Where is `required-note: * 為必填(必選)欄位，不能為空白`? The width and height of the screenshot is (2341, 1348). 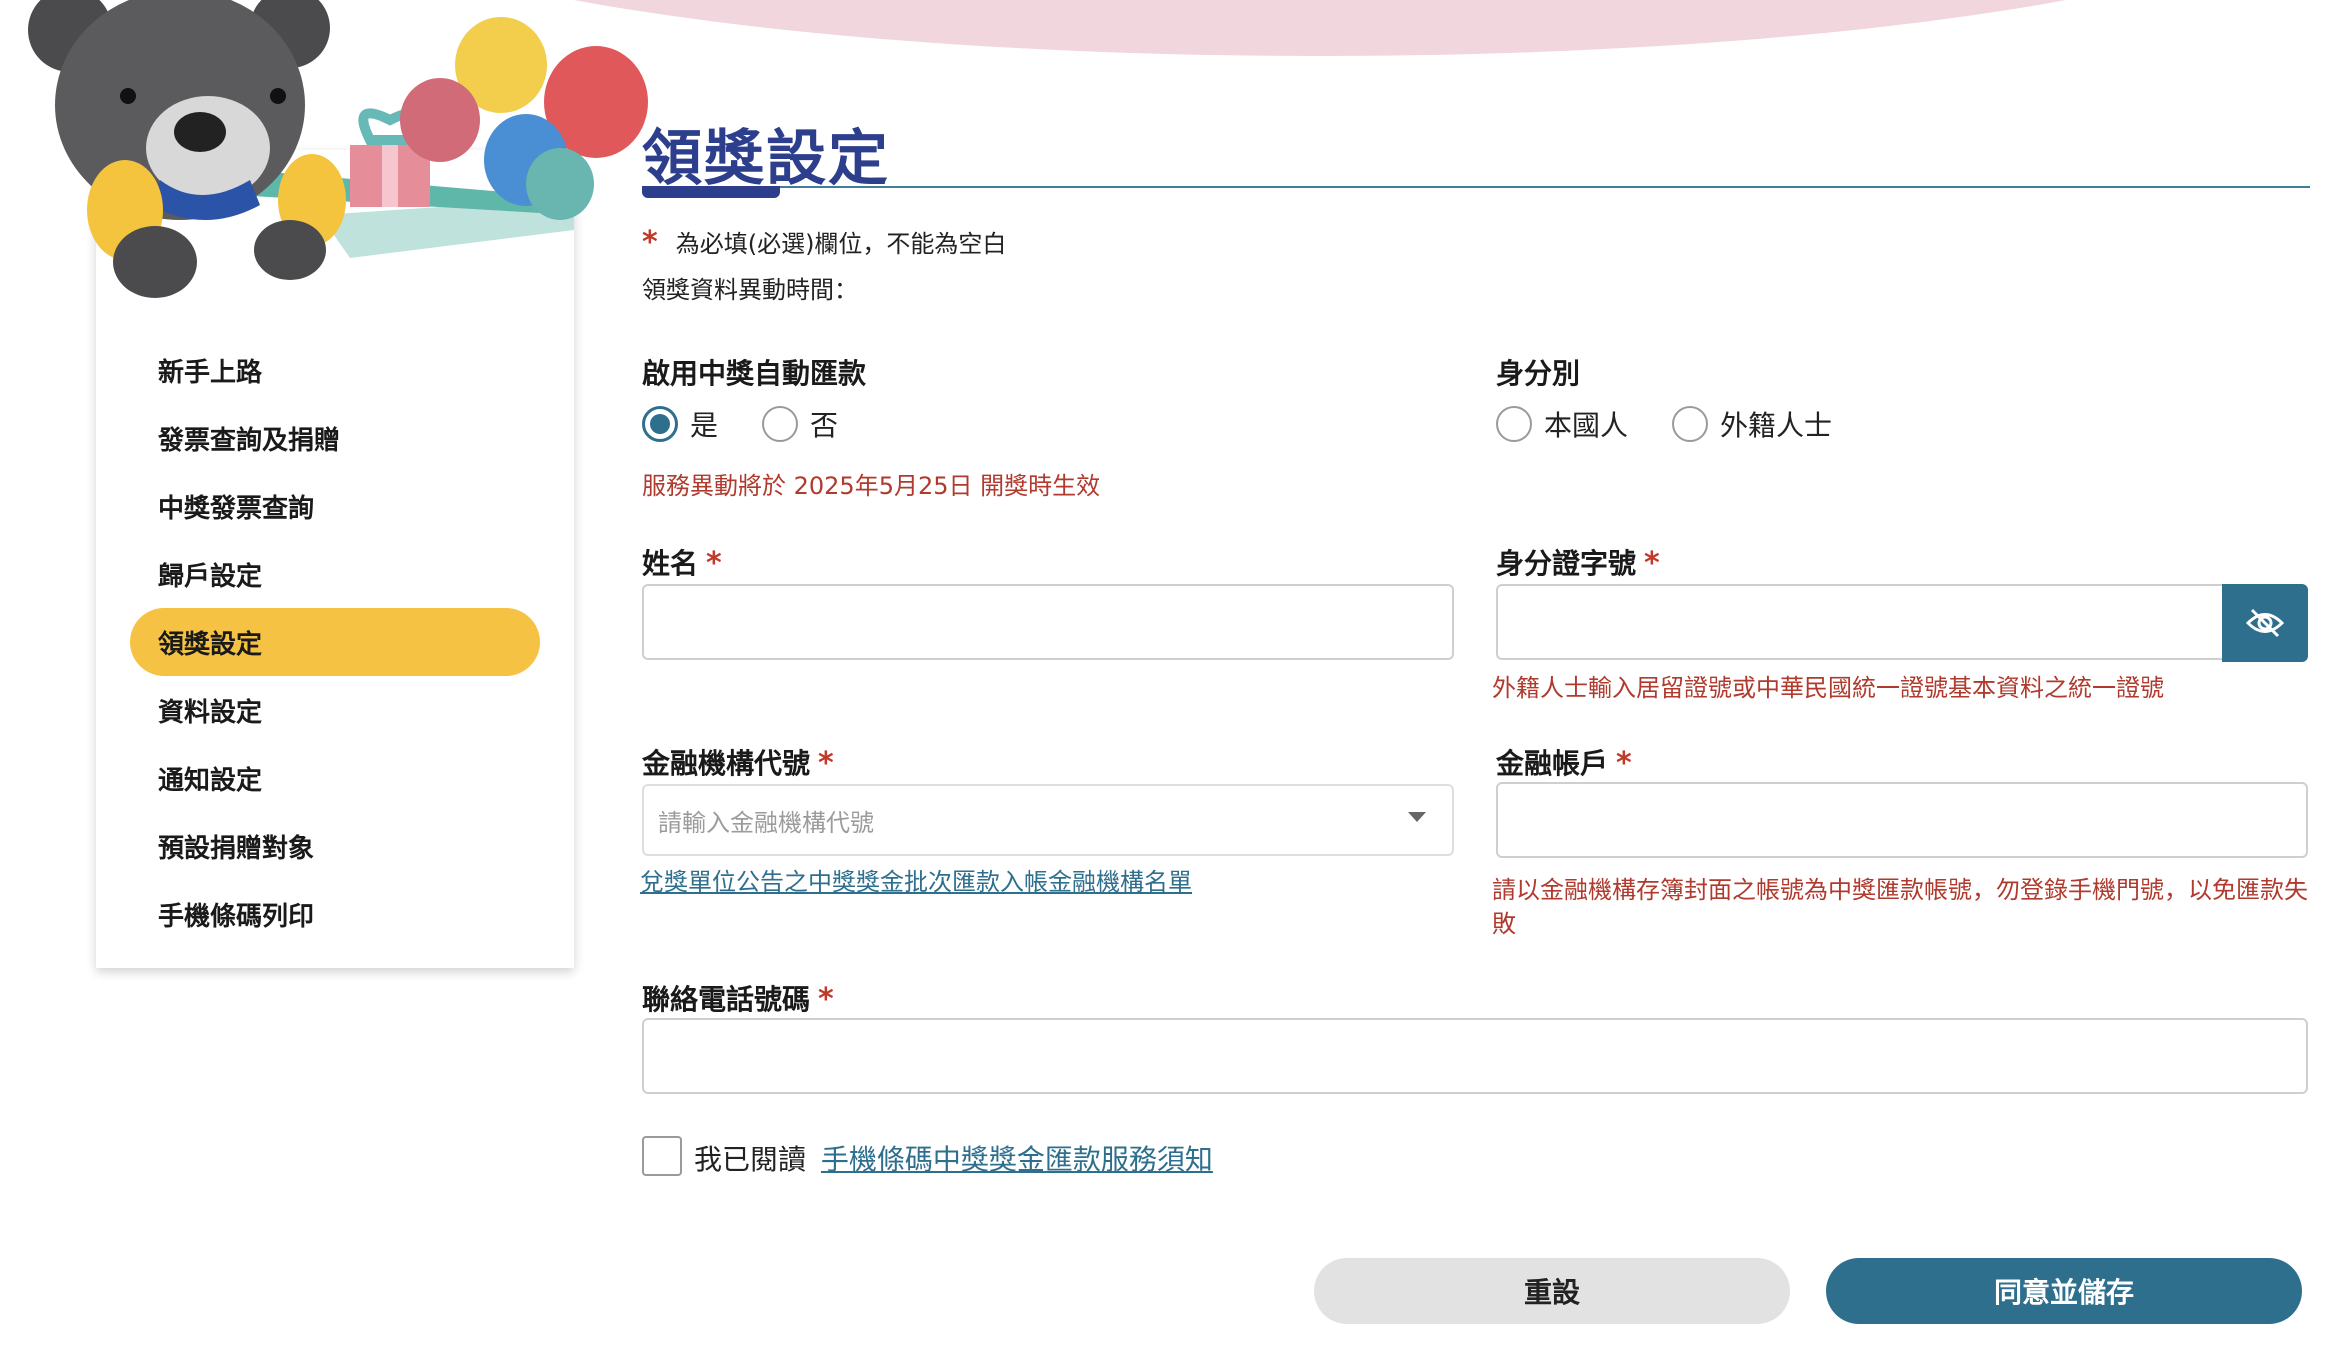 required-note: * 為必填(必選)欄位，不能為空白 is located at coordinates (824, 242).